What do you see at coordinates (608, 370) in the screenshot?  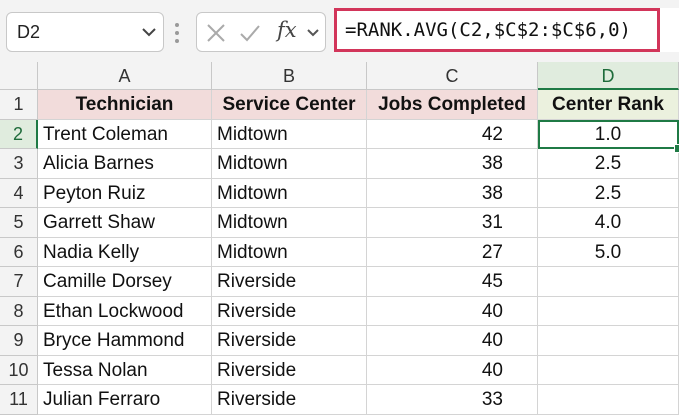 I see `cell-d10` at bounding box center [608, 370].